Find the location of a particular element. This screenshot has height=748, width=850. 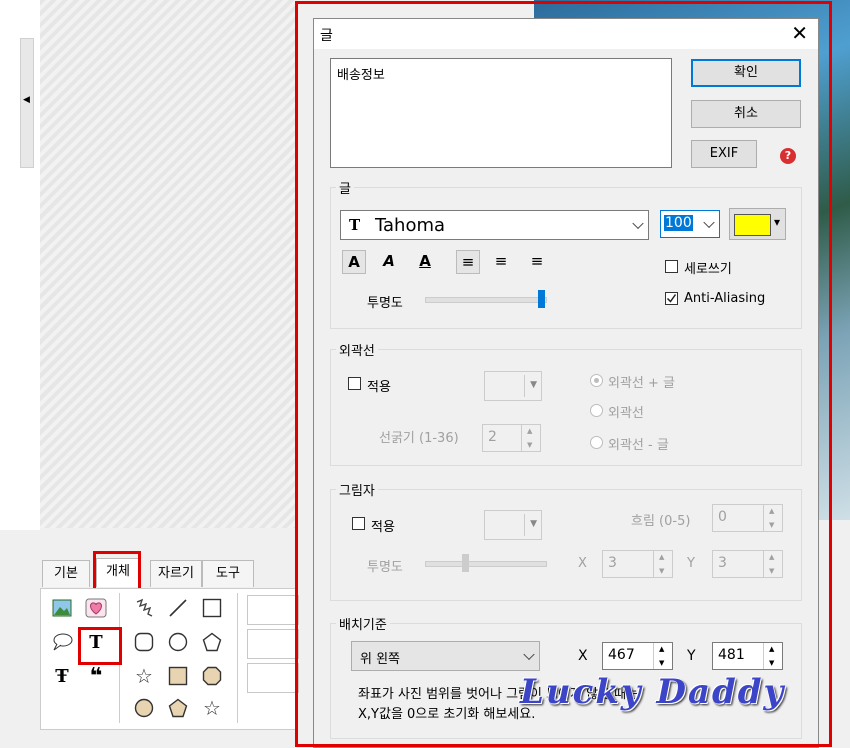

tab-basic: 기본 is located at coordinates (66, 573).